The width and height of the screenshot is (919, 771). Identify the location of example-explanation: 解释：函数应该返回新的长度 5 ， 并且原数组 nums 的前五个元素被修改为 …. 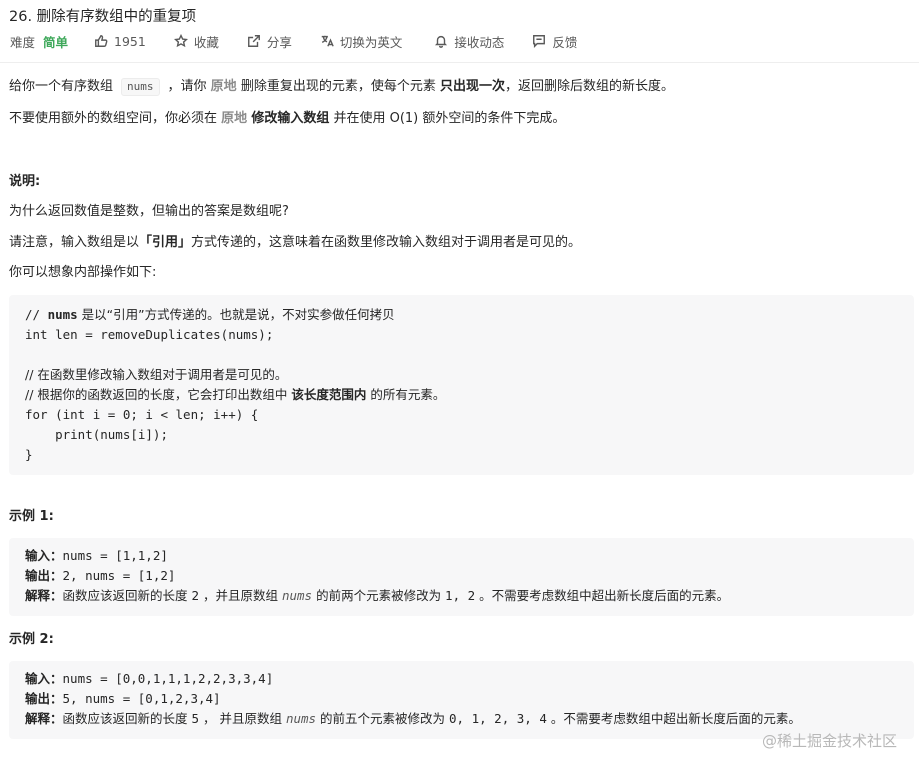
(413, 719).